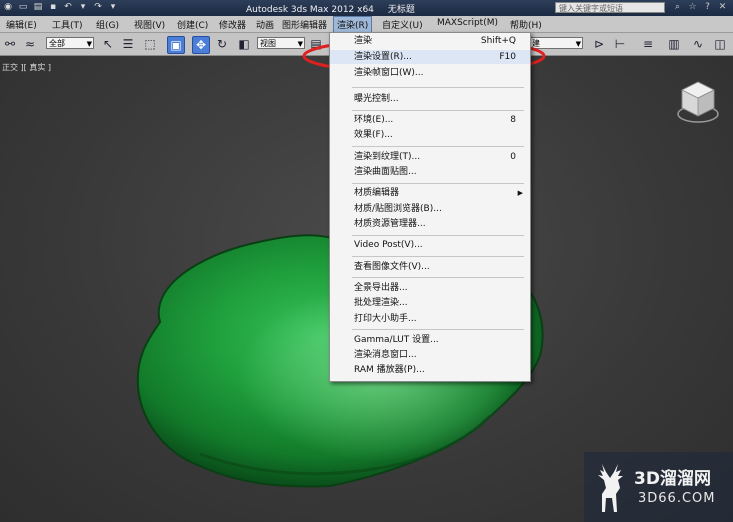 Image resolution: width=733 pixels, height=522 pixels. What do you see at coordinates (149, 24) in the screenshot?
I see `menu-views: 视图(V)` at bounding box center [149, 24].